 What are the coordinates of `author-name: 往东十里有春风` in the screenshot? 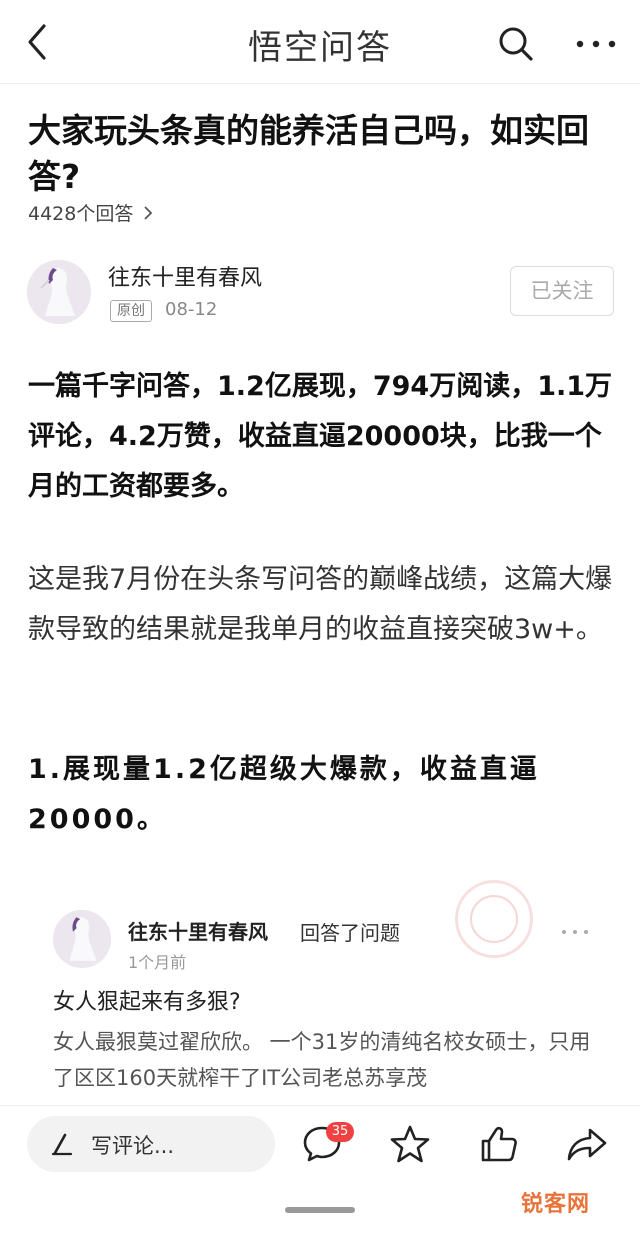 It's located at (185, 276).